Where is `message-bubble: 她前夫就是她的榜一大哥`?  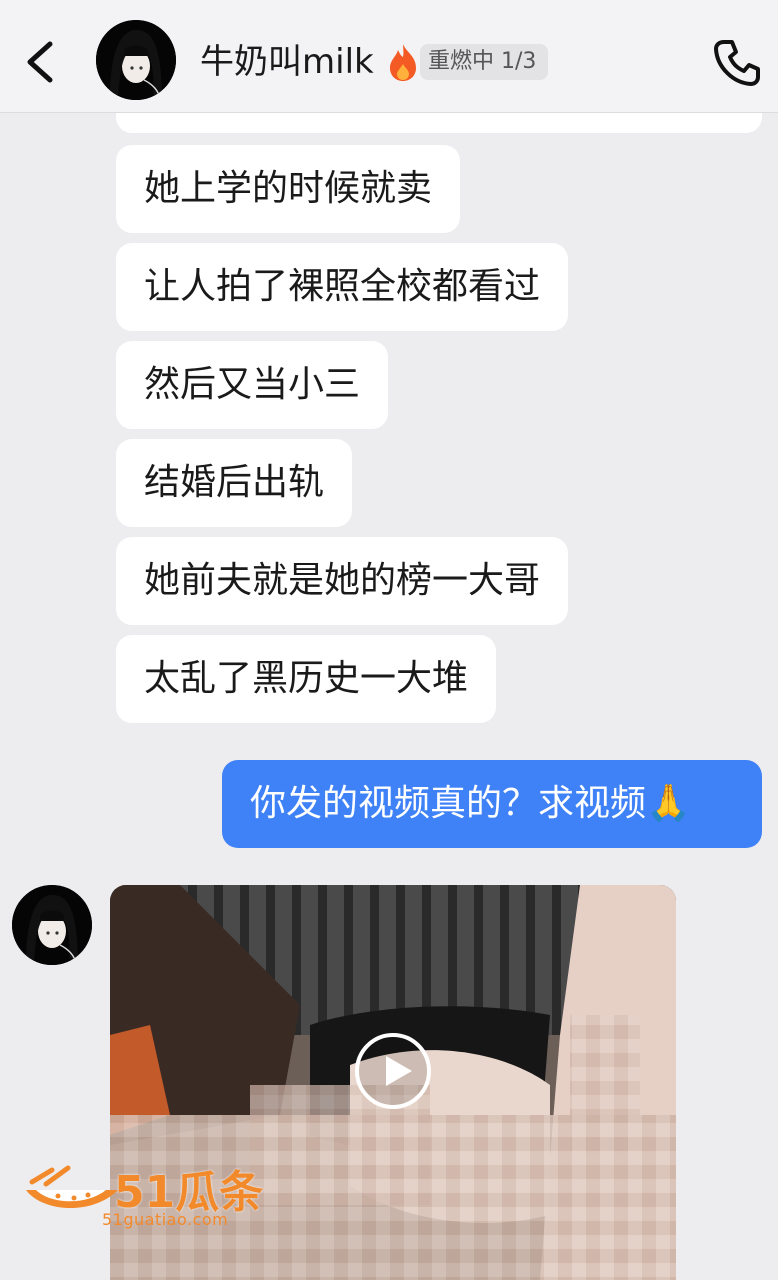 message-bubble: 她前夫就是她的榜一大哥 is located at coordinates (342, 581).